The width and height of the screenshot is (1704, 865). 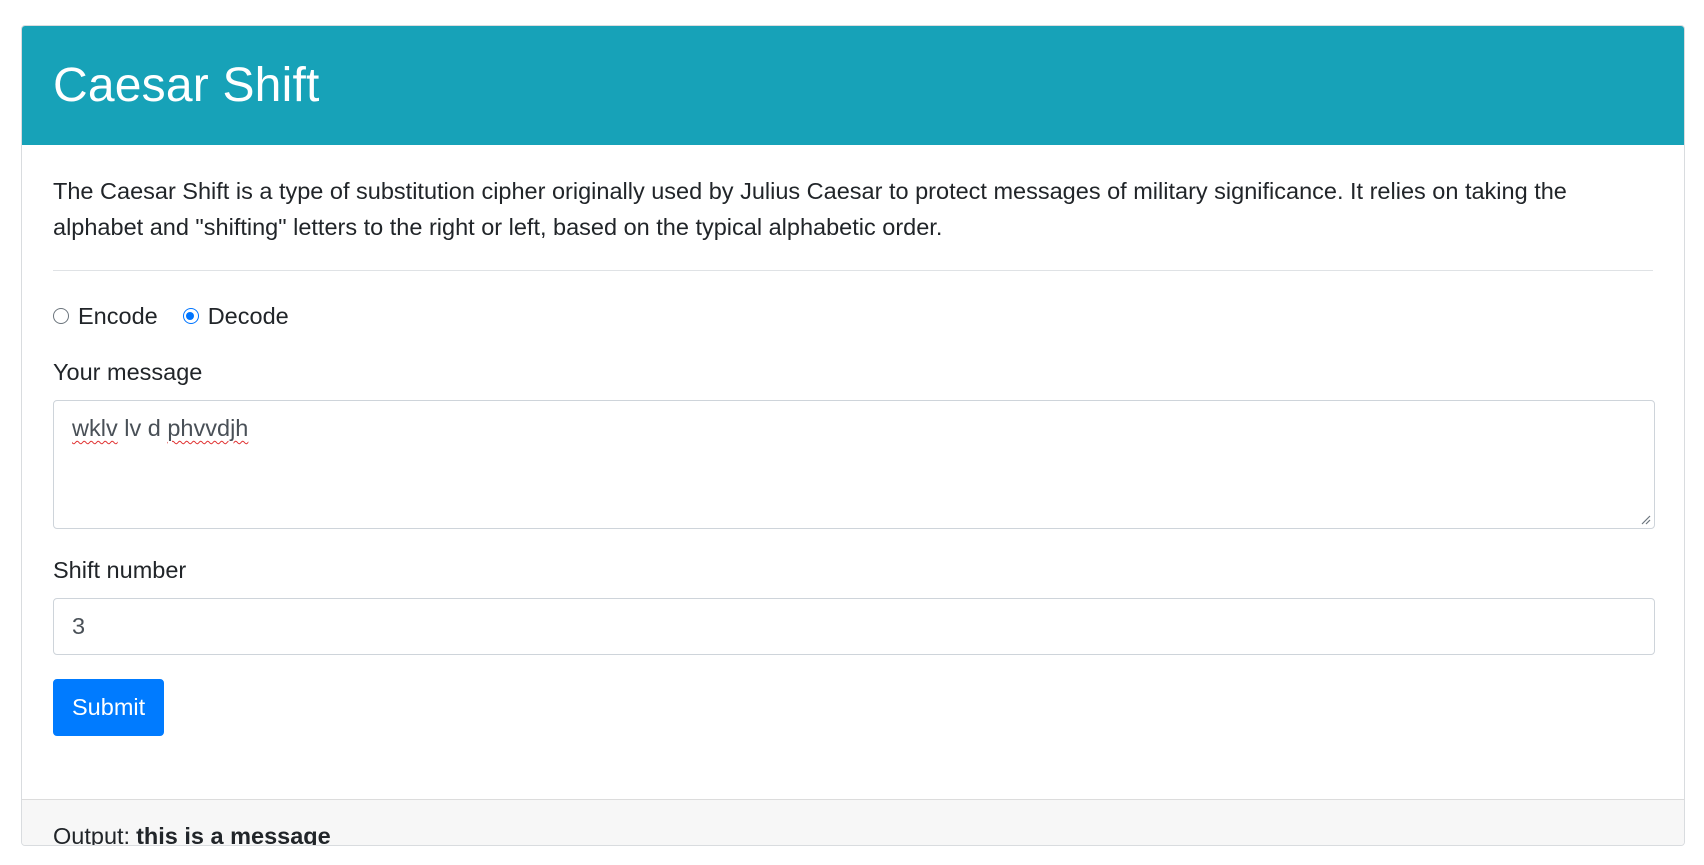 What do you see at coordinates (854, 464) in the screenshot?
I see `message-textarea: wklv lv d phvvdjh` at bounding box center [854, 464].